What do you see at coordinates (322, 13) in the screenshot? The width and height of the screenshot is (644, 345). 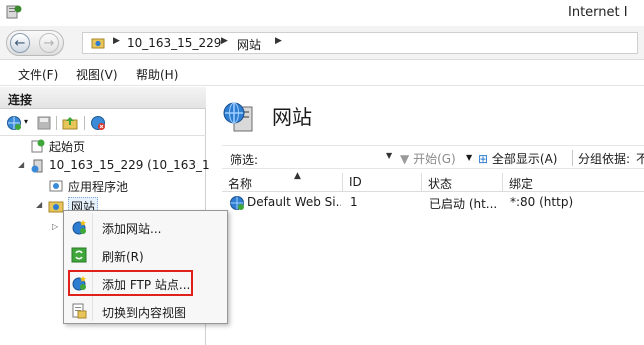 I see `title-bar: Internet I` at bounding box center [322, 13].